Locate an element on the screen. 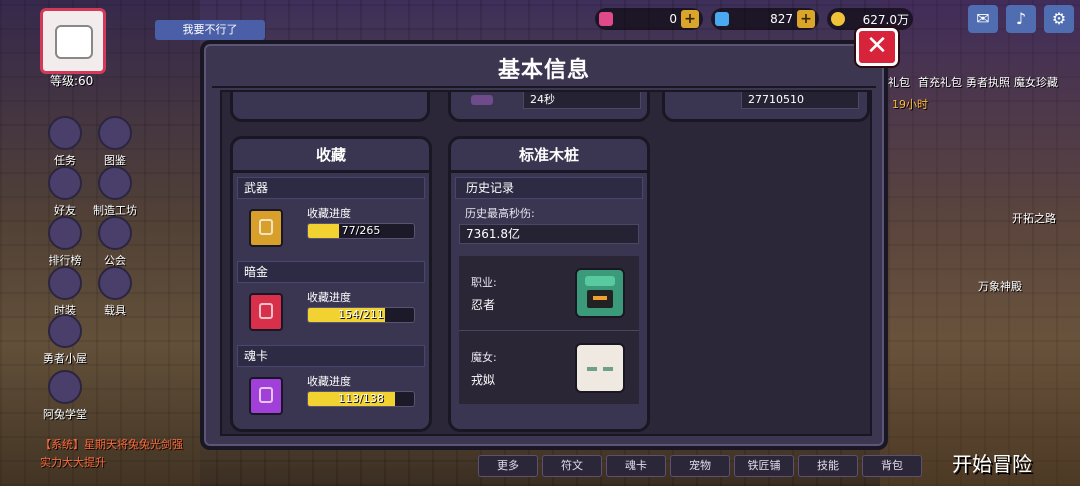 This screenshot has width=1080, height=486. collection-entry-weapon: 收藏进度 77/265 is located at coordinates (331, 228).